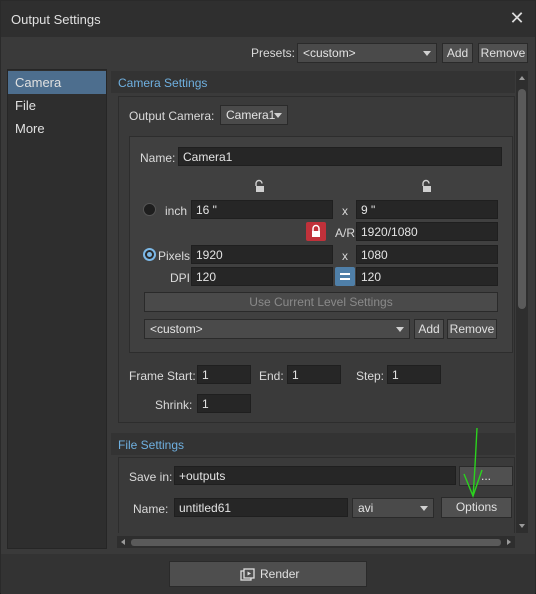 This screenshot has height=594, width=536. Describe the element at coordinates (174, 405) in the screenshot. I see `shrink-label: Shrink:` at that location.